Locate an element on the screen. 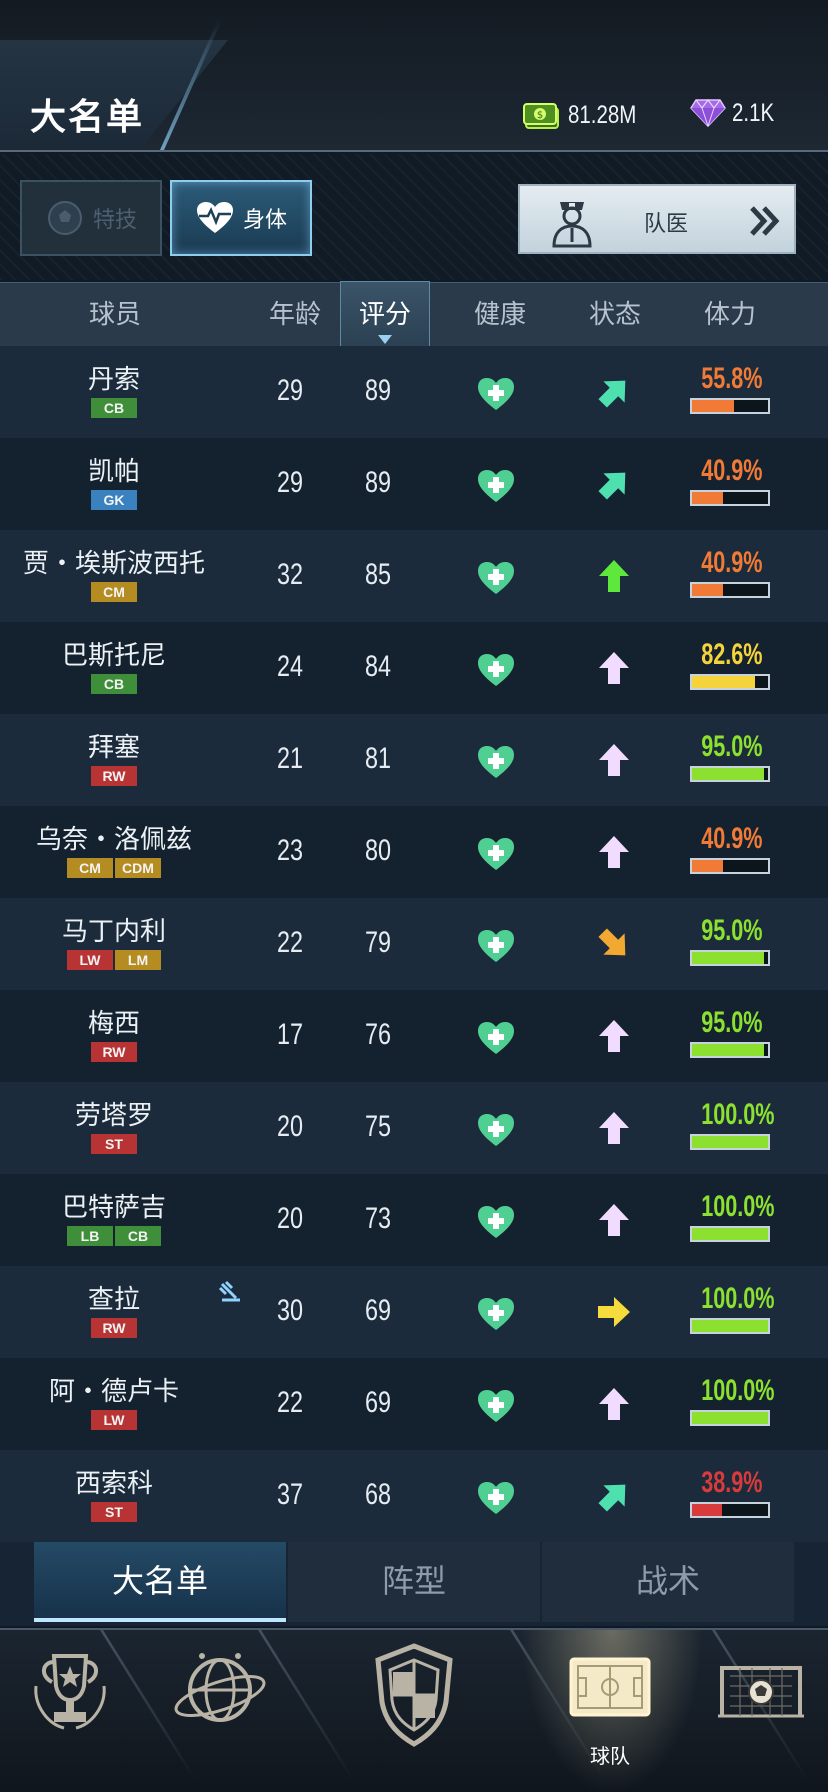 The width and height of the screenshot is (828, 1792). player-rating: 89 is located at coordinates (378, 482).